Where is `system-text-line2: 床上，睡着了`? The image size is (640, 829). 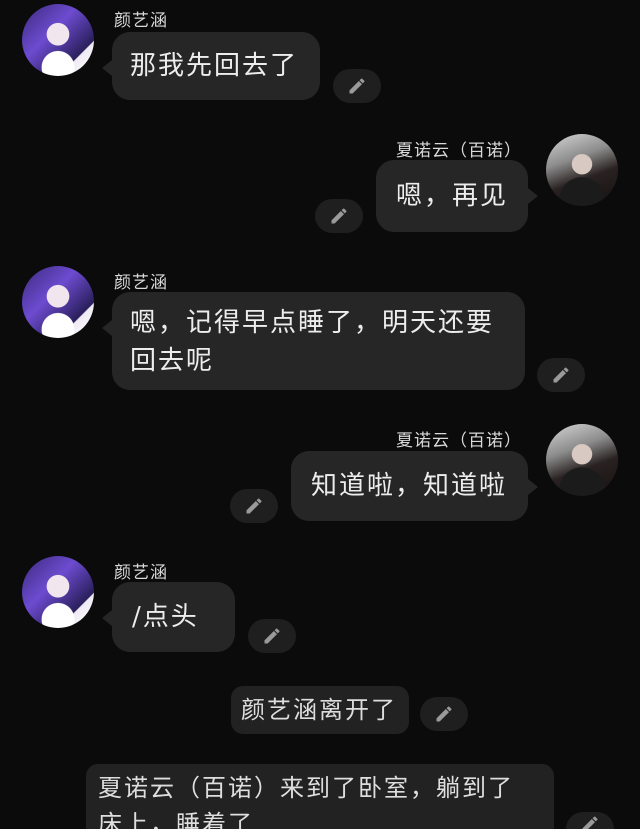
system-text-line2: 床上，睡着了 is located at coordinates (176, 819).